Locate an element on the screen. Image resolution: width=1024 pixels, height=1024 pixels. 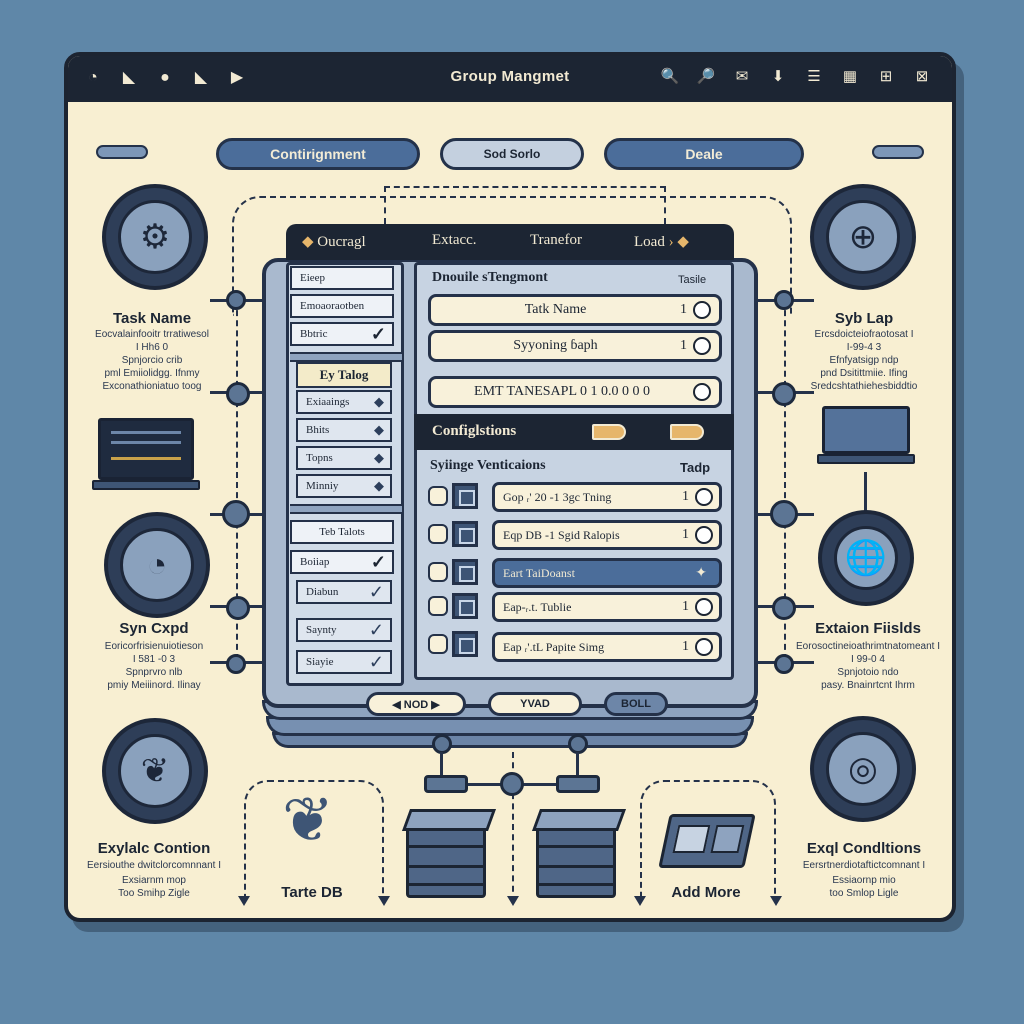
sort-button: Sod Sorlo is located at coordinates (512, 154).